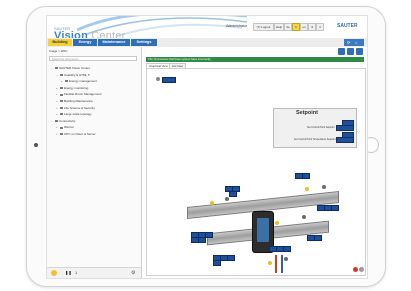 This screenshot has height=291, width=411. I want to click on refresh-icon: ⟳, so click(348, 42).